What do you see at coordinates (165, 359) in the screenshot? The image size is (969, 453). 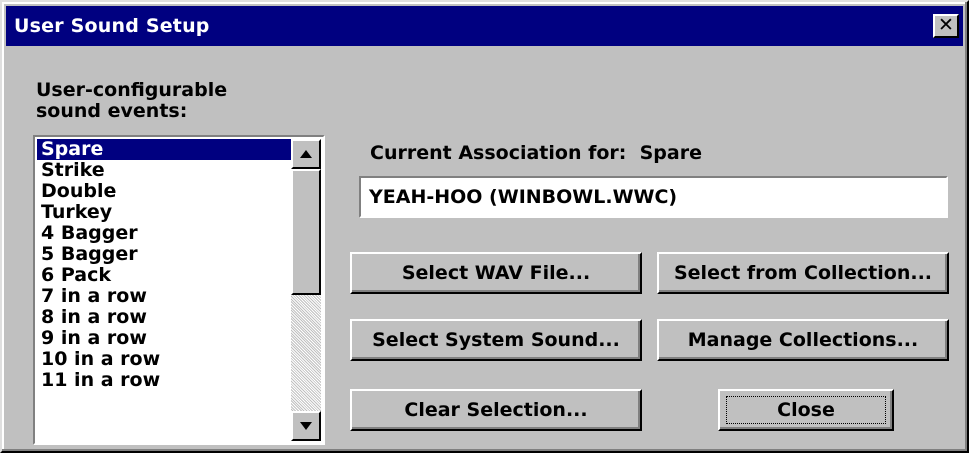 I see `list-item-10-in-a-row: 10 in a row` at bounding box center [165, 359].